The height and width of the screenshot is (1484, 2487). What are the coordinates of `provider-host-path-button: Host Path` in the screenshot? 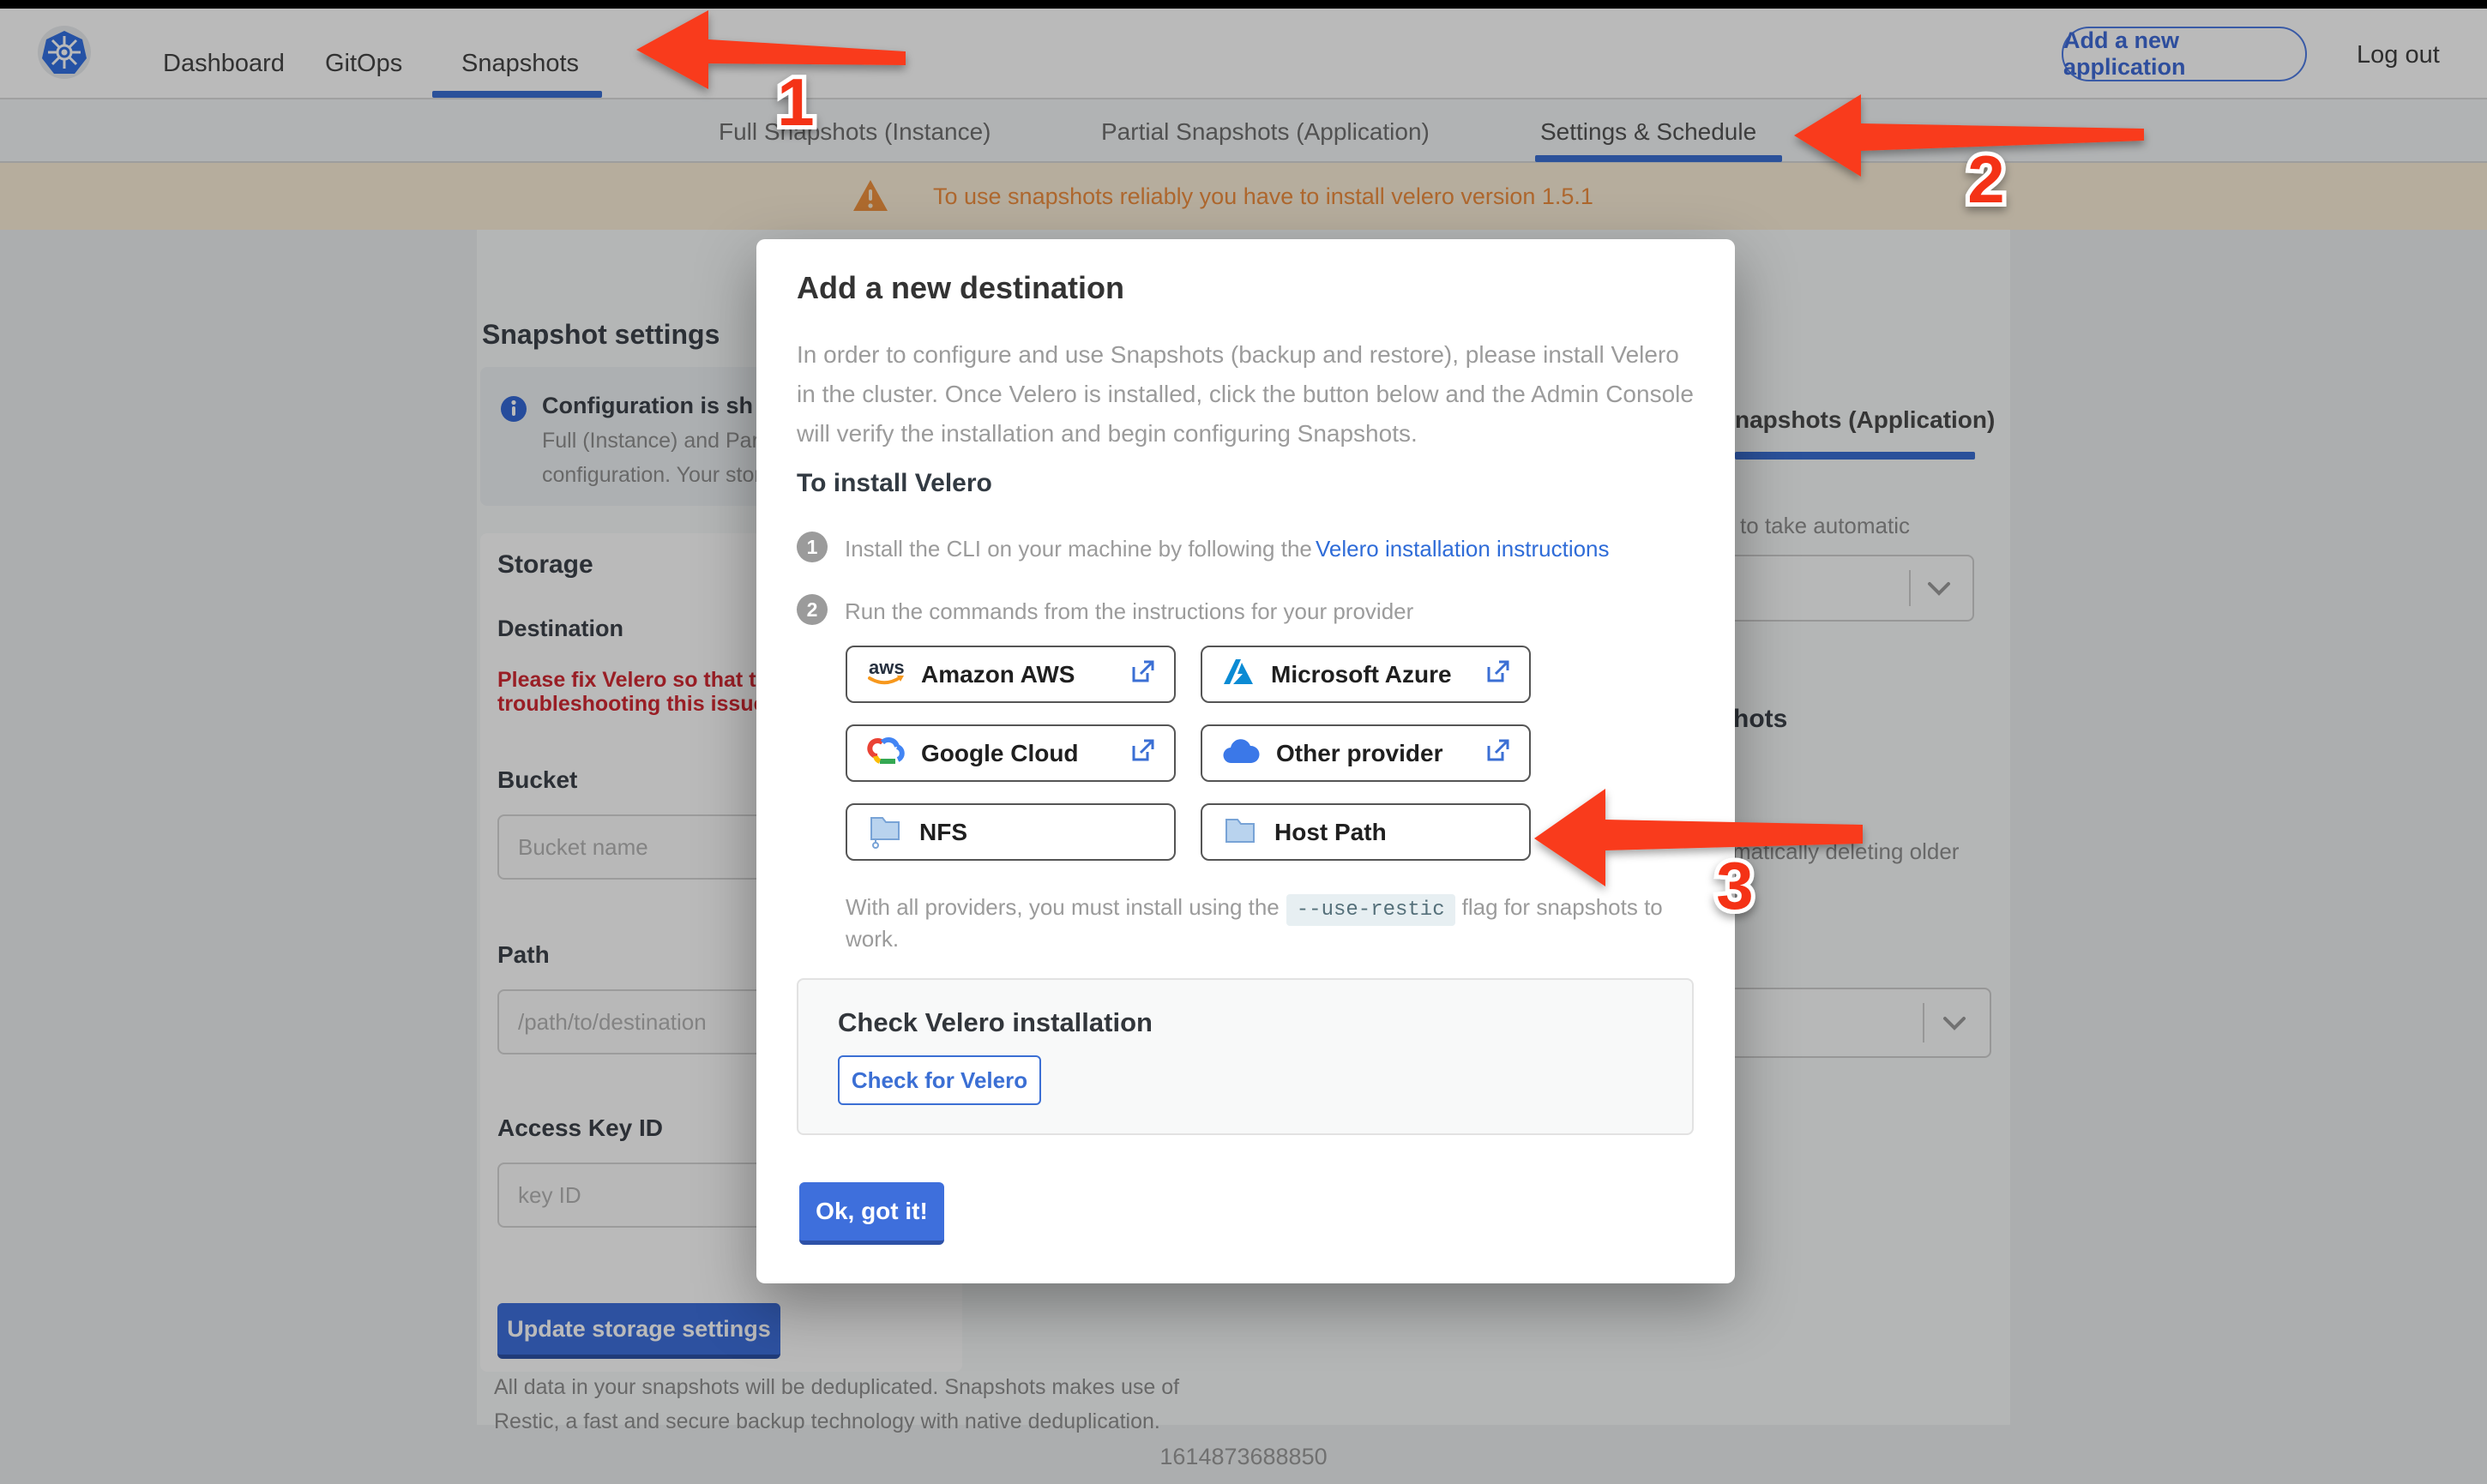 It's located at (1366, 832).